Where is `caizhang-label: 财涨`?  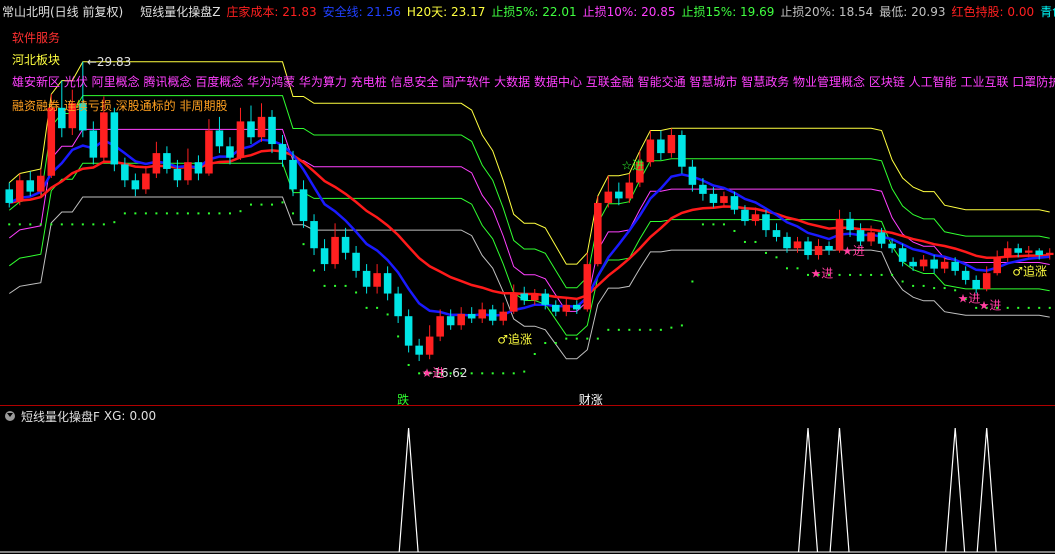 caizhang-label: 财涨 is located at coordinates (591, 398).